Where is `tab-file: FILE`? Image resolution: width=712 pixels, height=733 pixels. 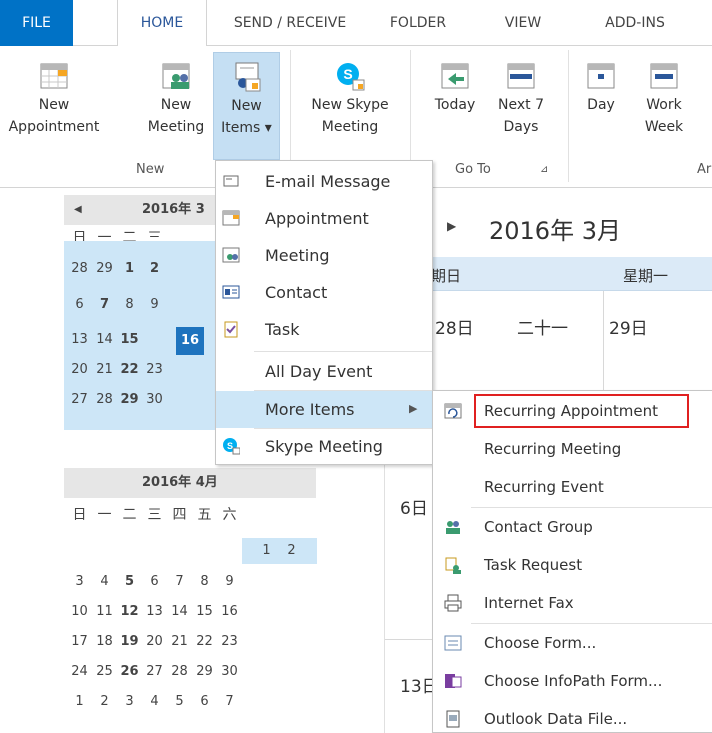
tab-file: FILE is located at coordinates (36, 23).